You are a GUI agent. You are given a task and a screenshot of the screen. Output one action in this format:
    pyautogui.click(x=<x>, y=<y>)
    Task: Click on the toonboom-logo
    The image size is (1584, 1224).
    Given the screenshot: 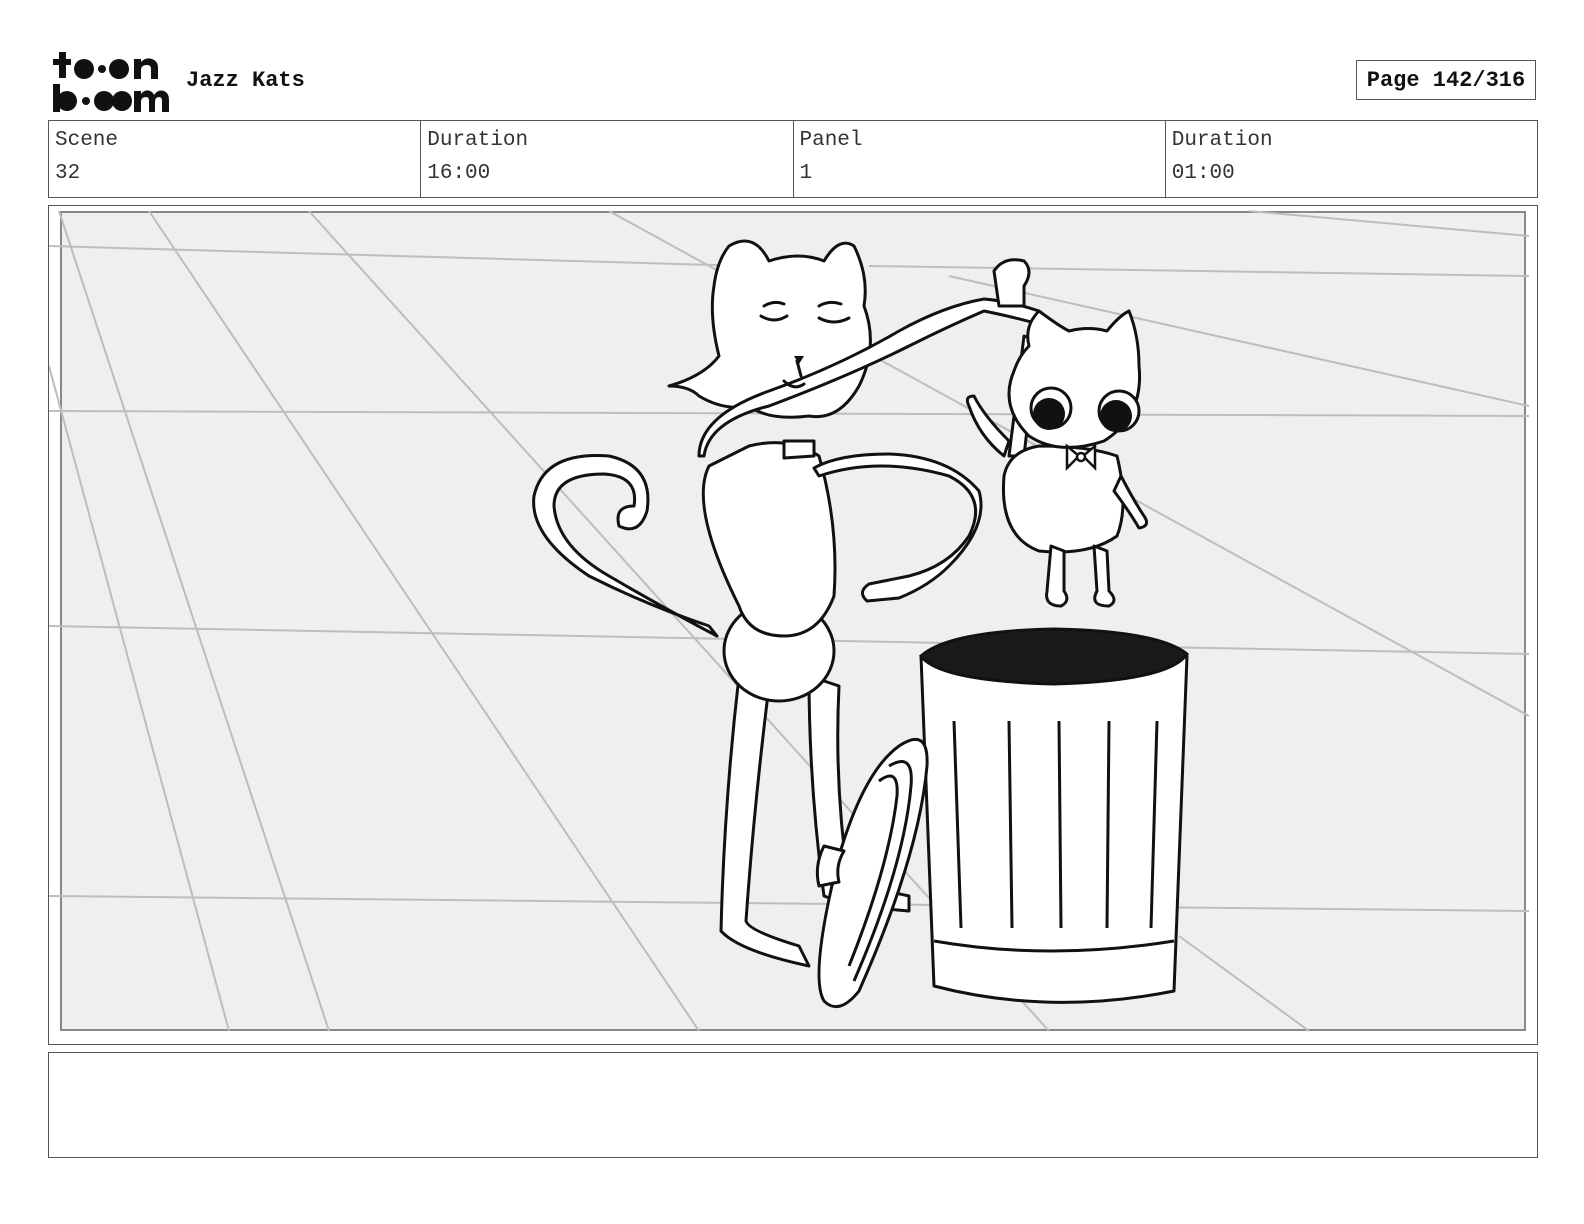 What is the action you would take?
    pyautogui.click(x=111, y=82)
    